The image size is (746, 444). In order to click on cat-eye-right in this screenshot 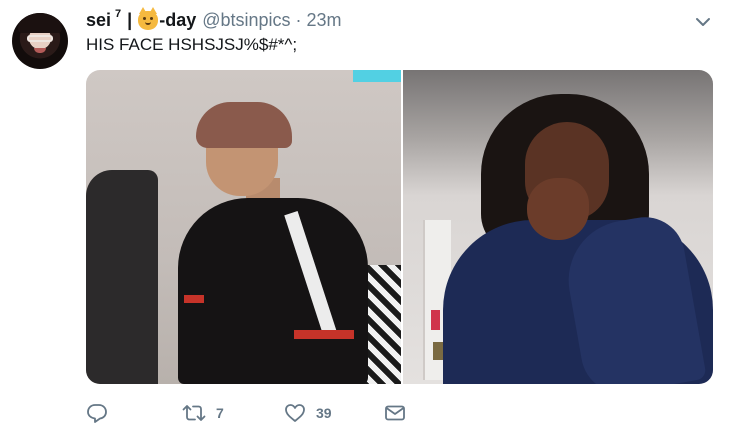, I will do `click(152, 18)`.